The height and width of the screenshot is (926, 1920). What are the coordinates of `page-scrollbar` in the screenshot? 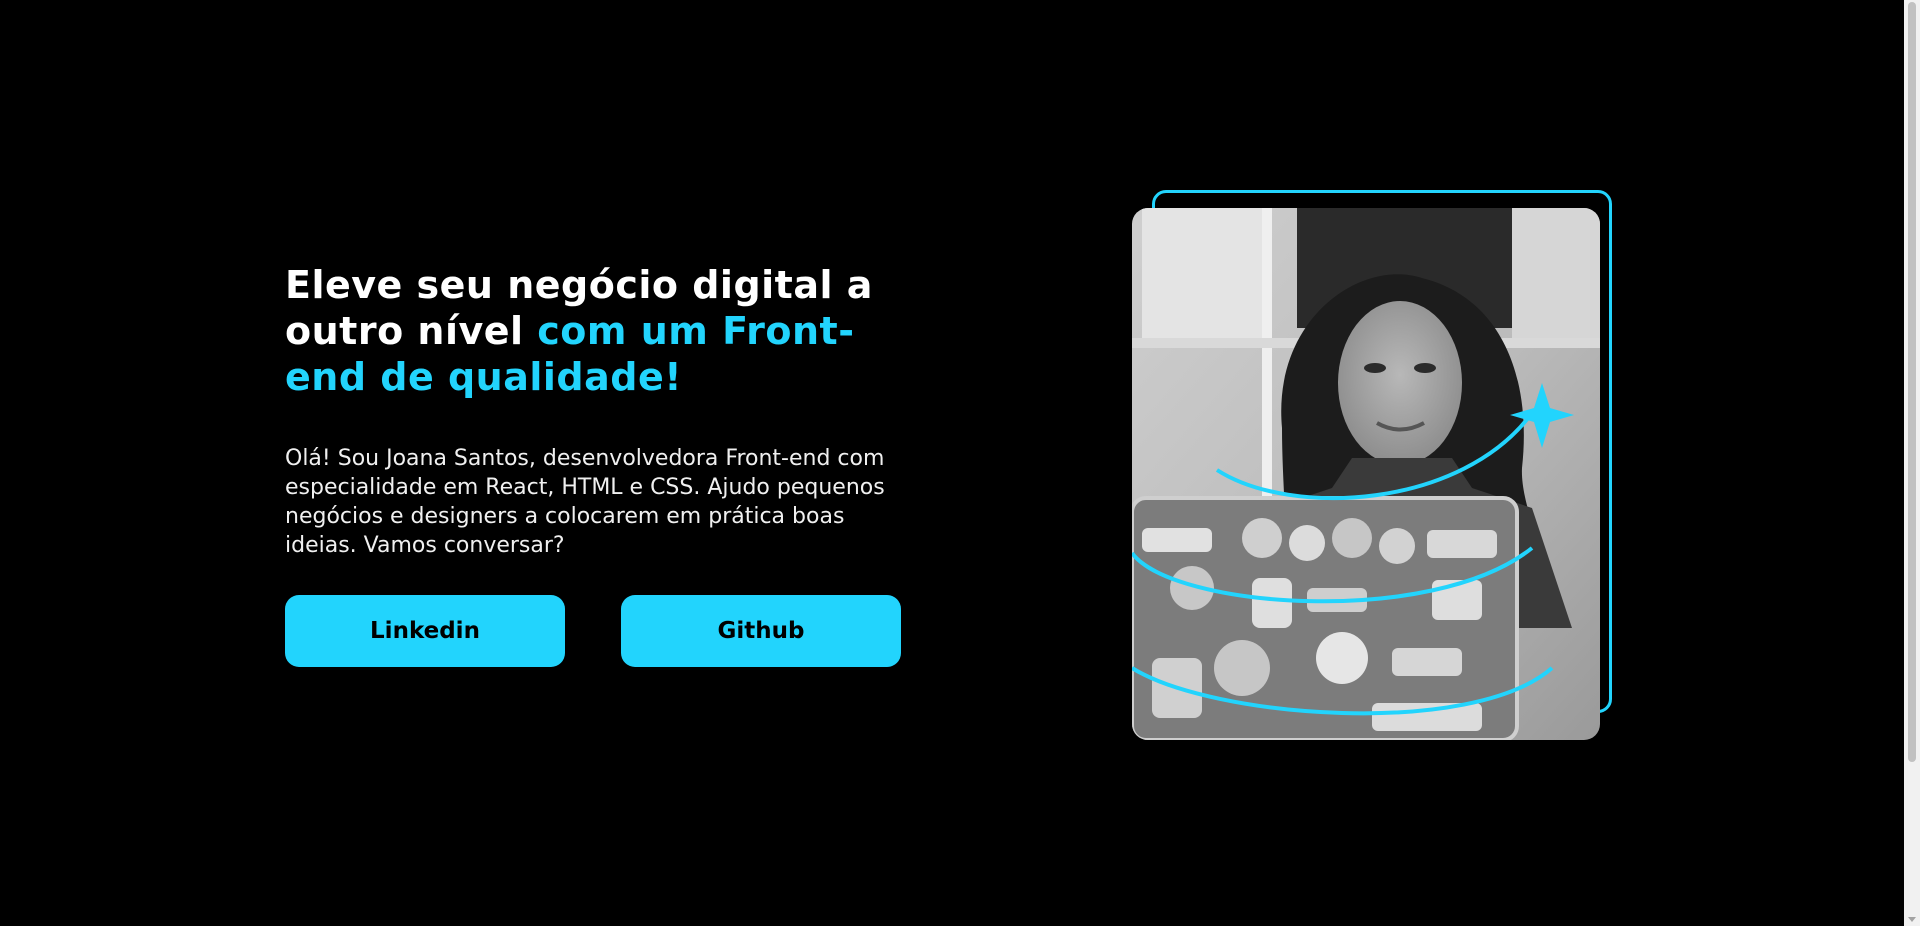 It's located at (1912, 463).